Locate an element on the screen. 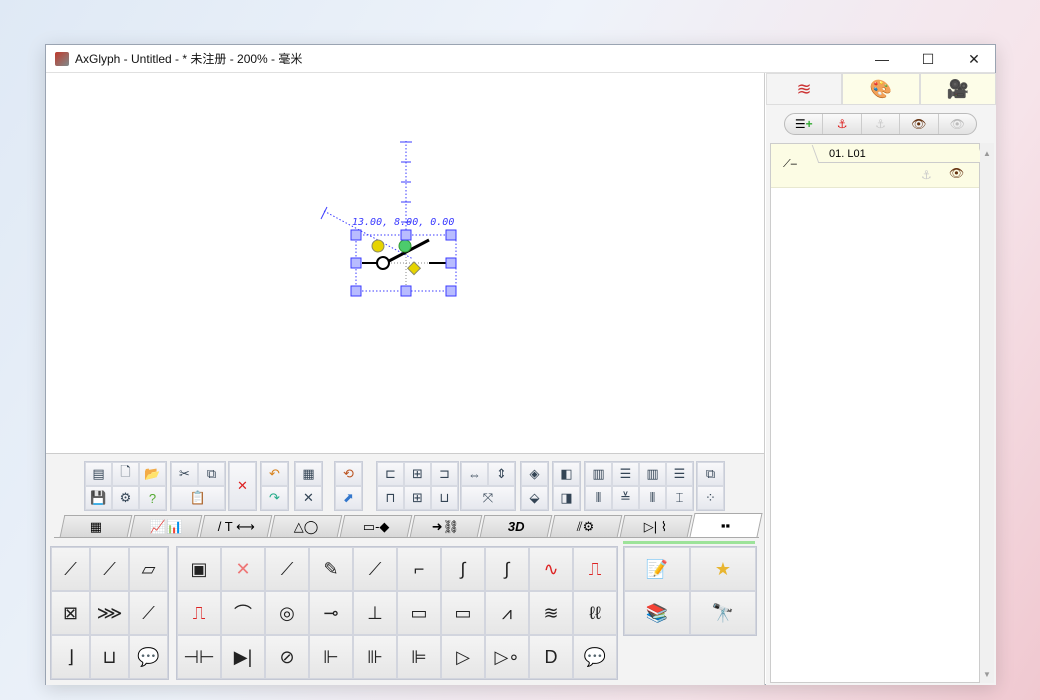 This screenshot has width=1040, height=700. jumper-crossover-tool: ⌒ is located at coordinates (243, 613).